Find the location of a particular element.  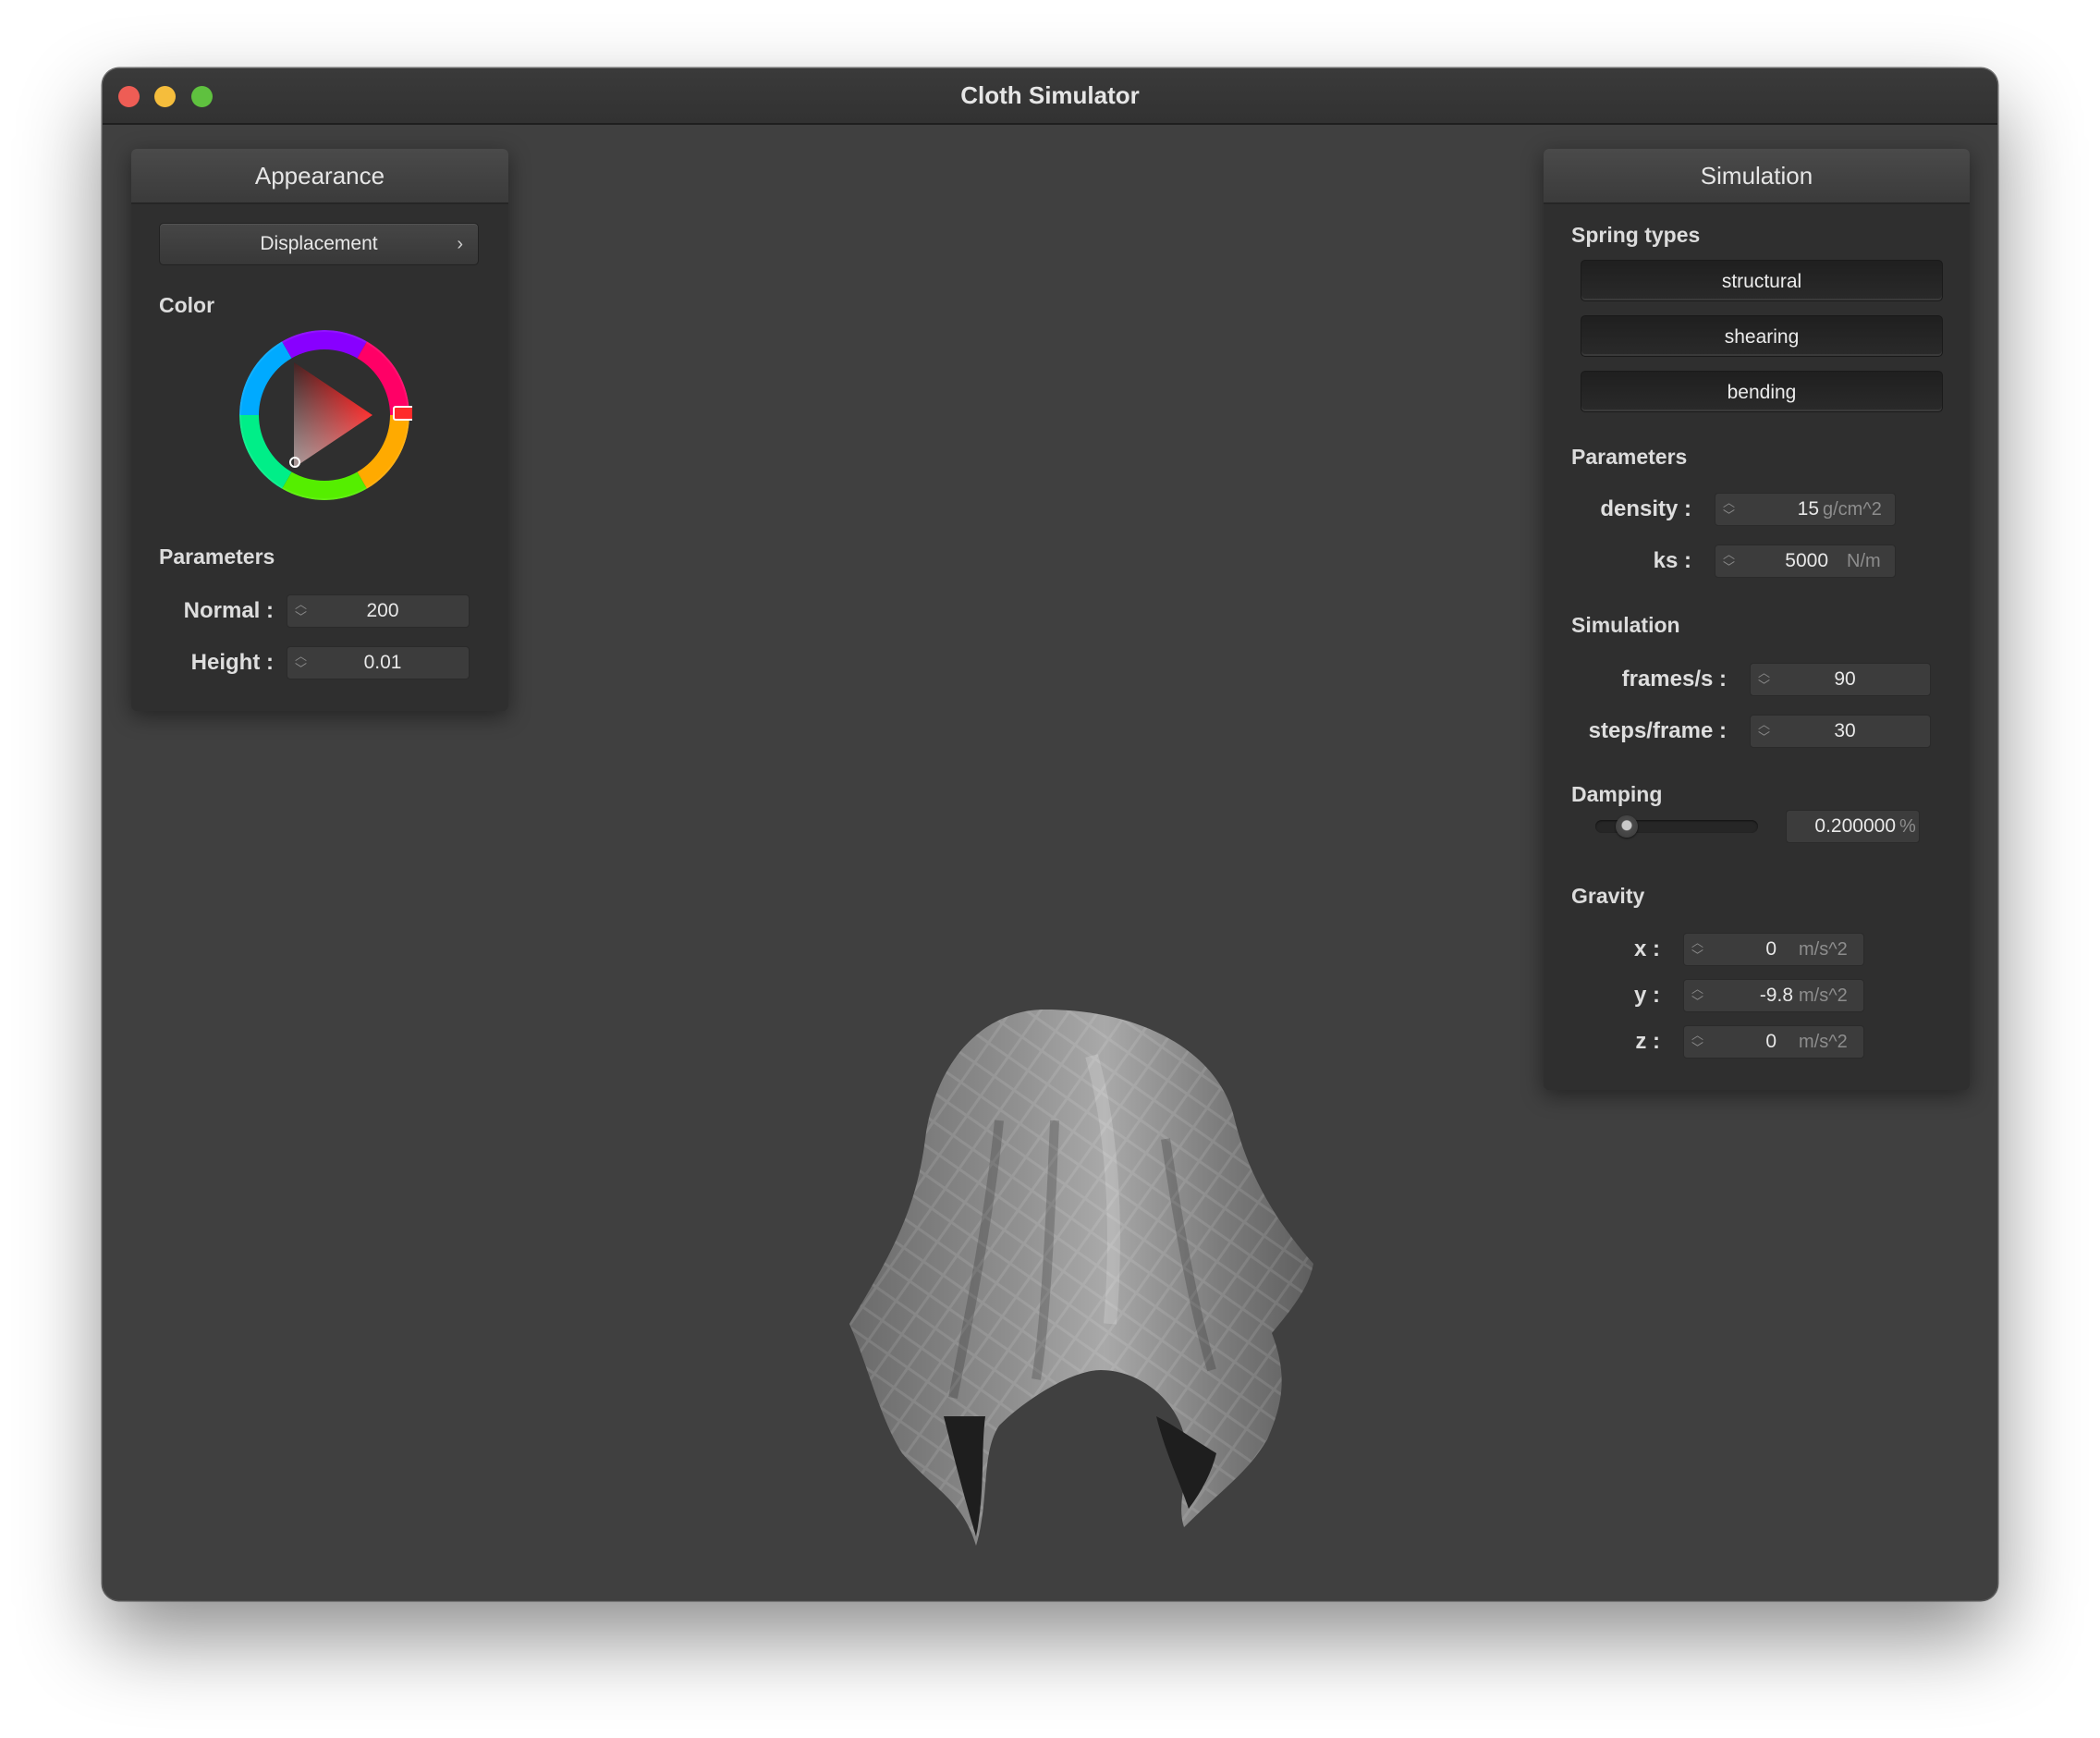

frames-per-s-input: ︿ ﹀ 90 is located at coordinates (1840, 679).